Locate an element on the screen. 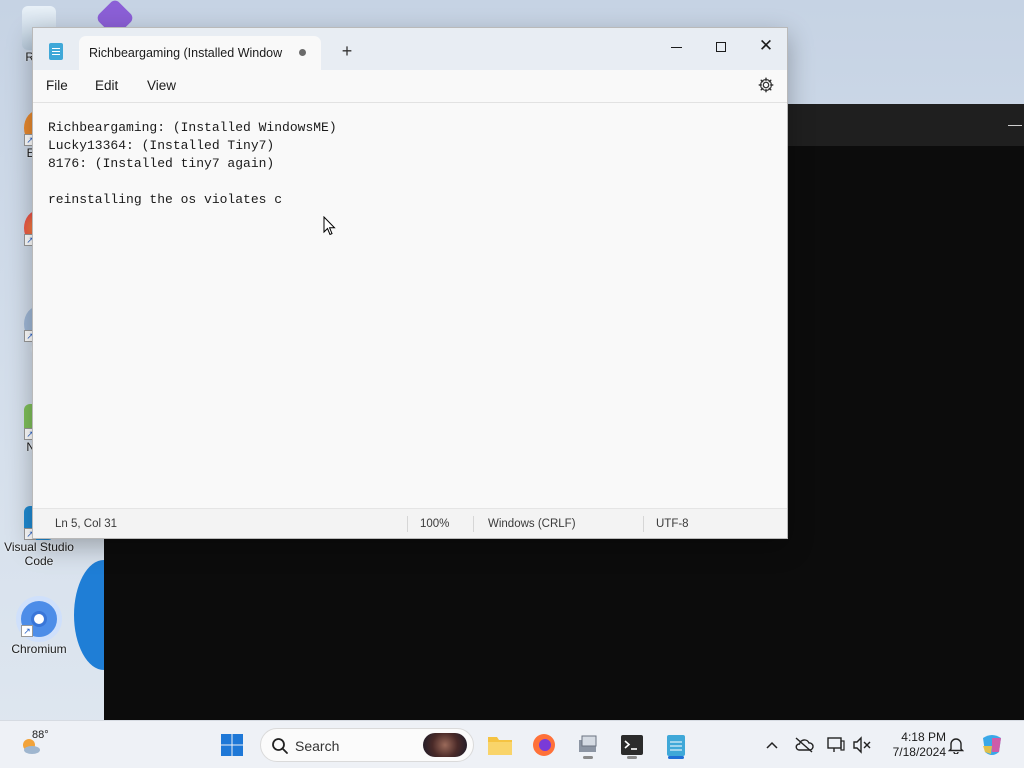 The height and width of the screenshot is (768, 1024). taskbar-firefox is located at coordinates (544, 745).